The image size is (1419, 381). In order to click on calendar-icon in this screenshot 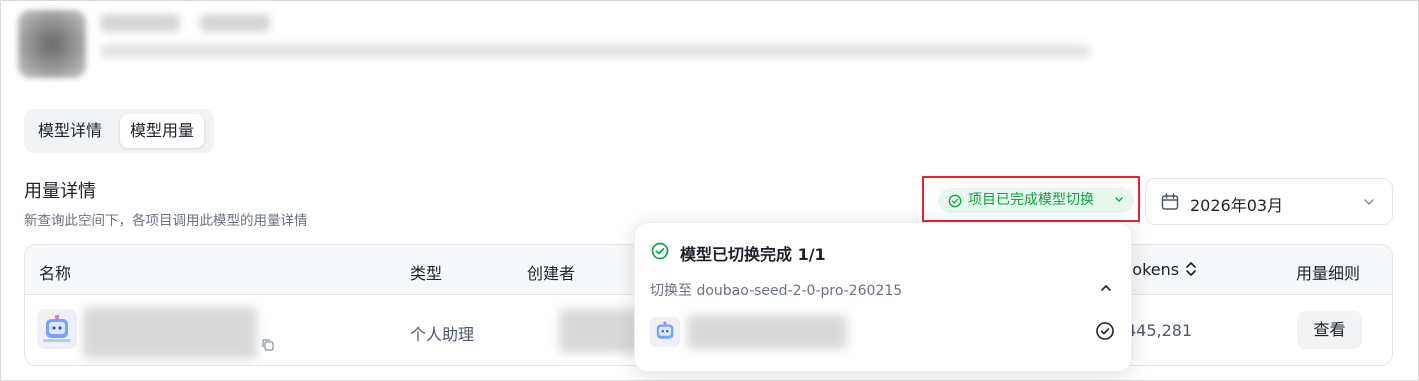, I will do `click(1170, 201)`.